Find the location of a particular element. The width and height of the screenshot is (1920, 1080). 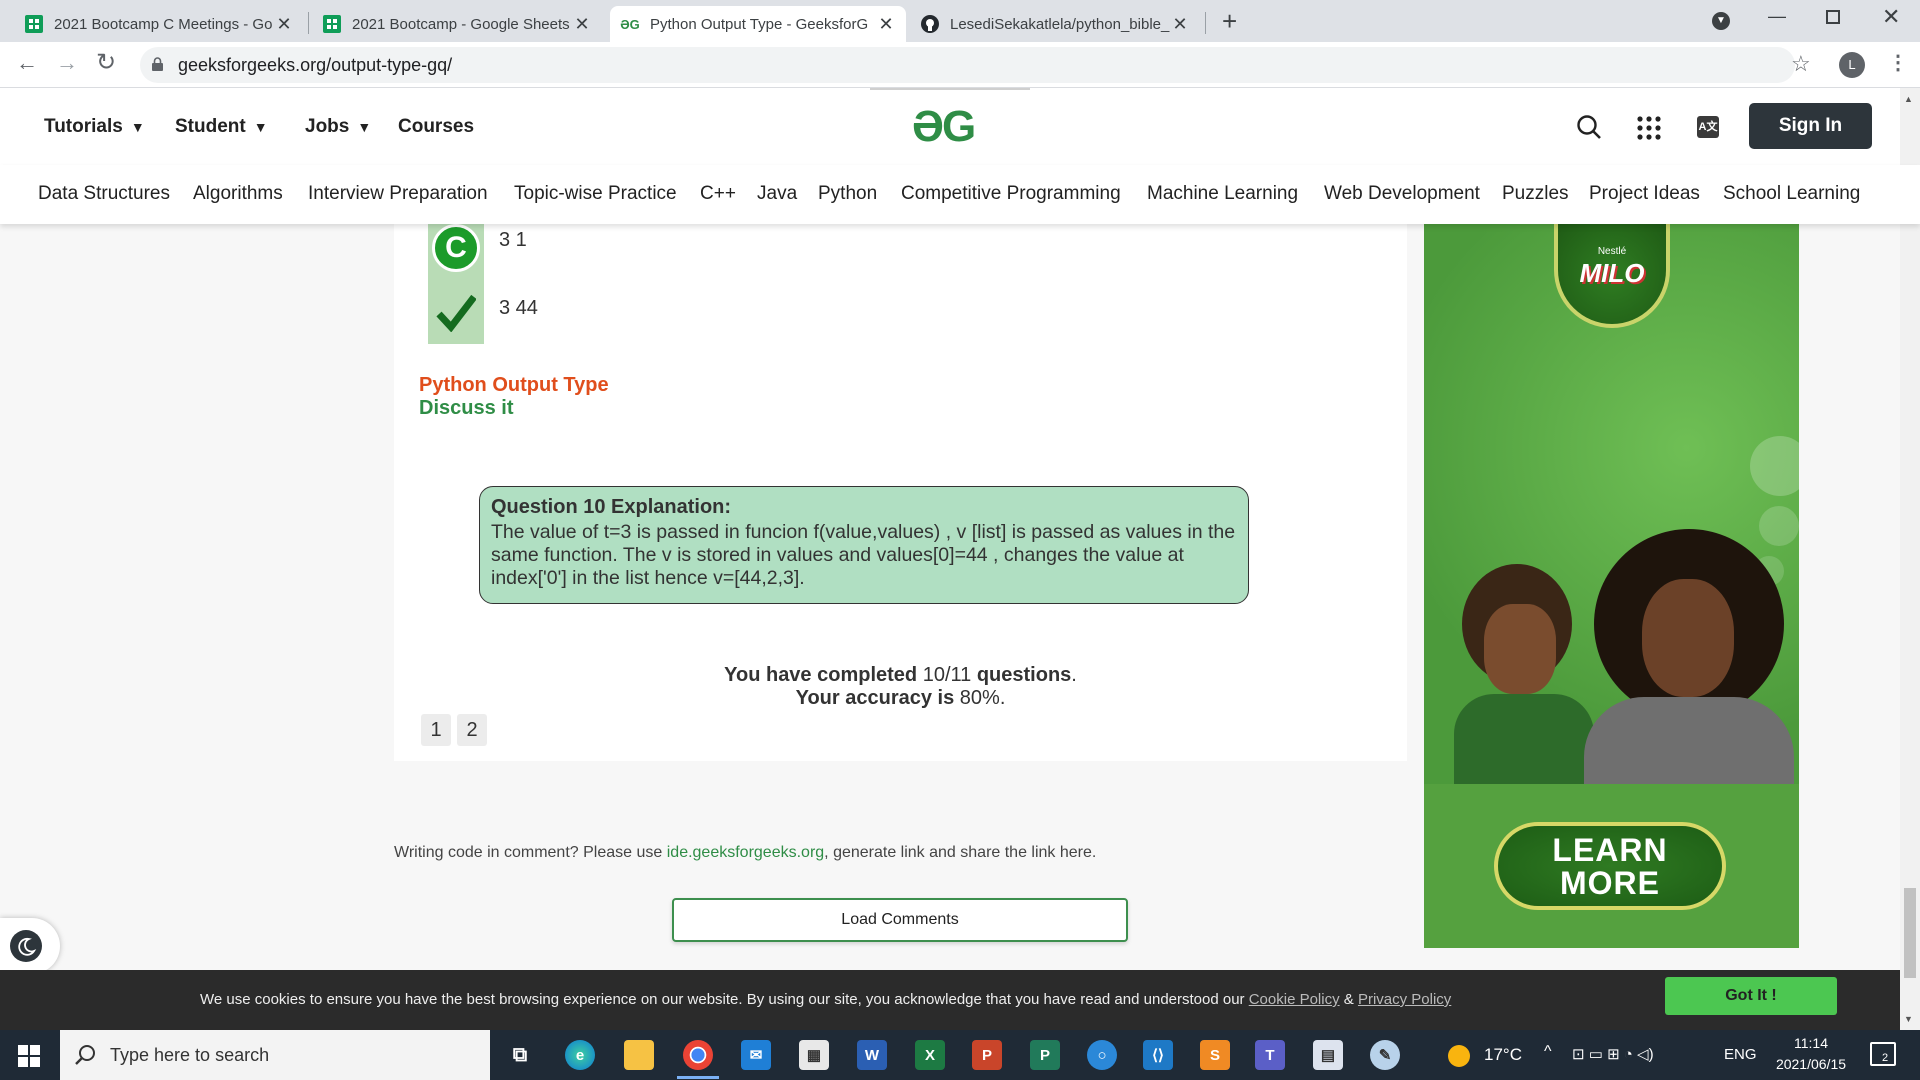

gfg-logo: ƏG is located at coordinates (944, 127).